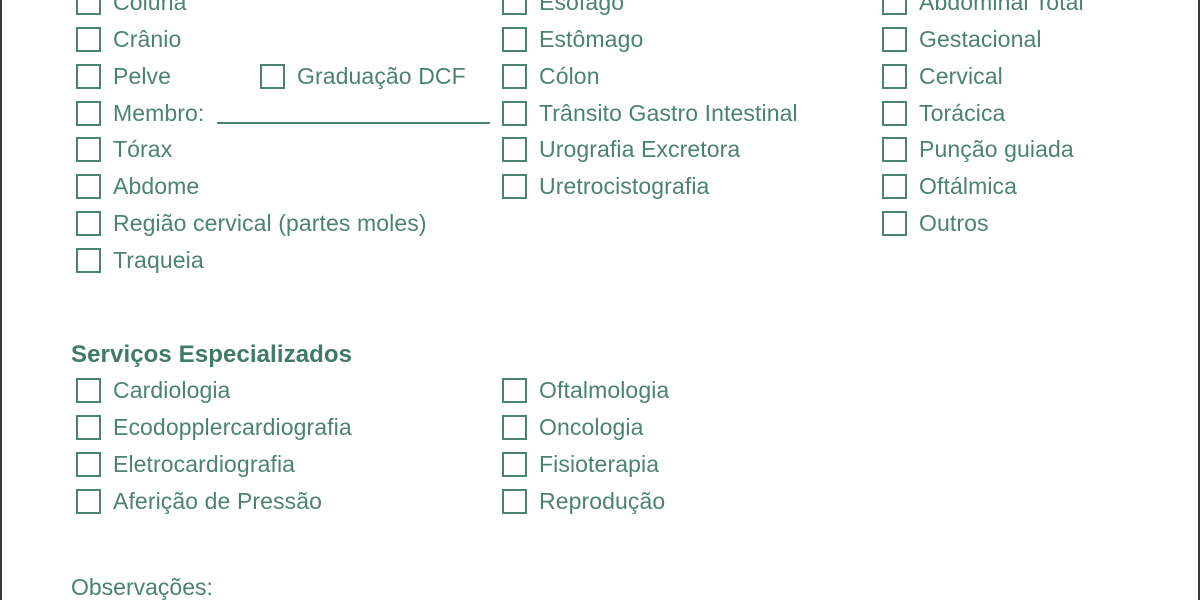 The image size is (1200, 600). I want to click on checkbox-row-ecodopplercardiografia: Ecodopplercardiografia, so click(214, 427).